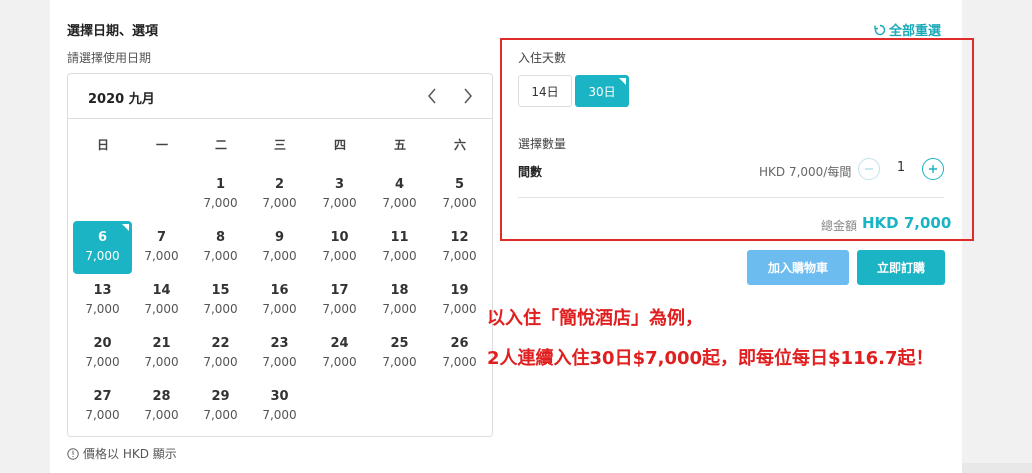 The height and width of the screenshot is (473, 1032). I want to click on calendar-day: 12 7,000, so click(459, 247).